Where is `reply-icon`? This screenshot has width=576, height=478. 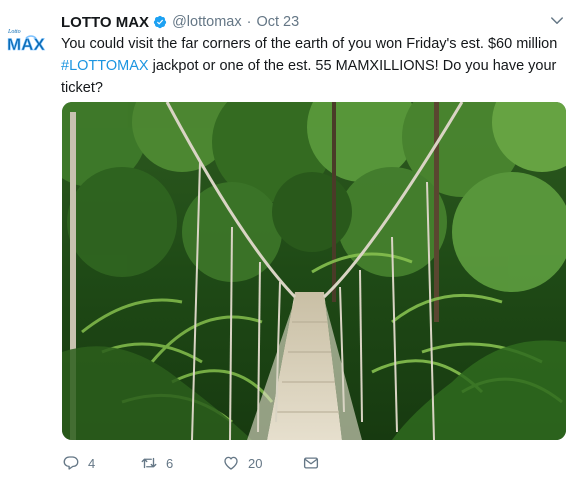 reply-icon is located at coordinates (71, 463).